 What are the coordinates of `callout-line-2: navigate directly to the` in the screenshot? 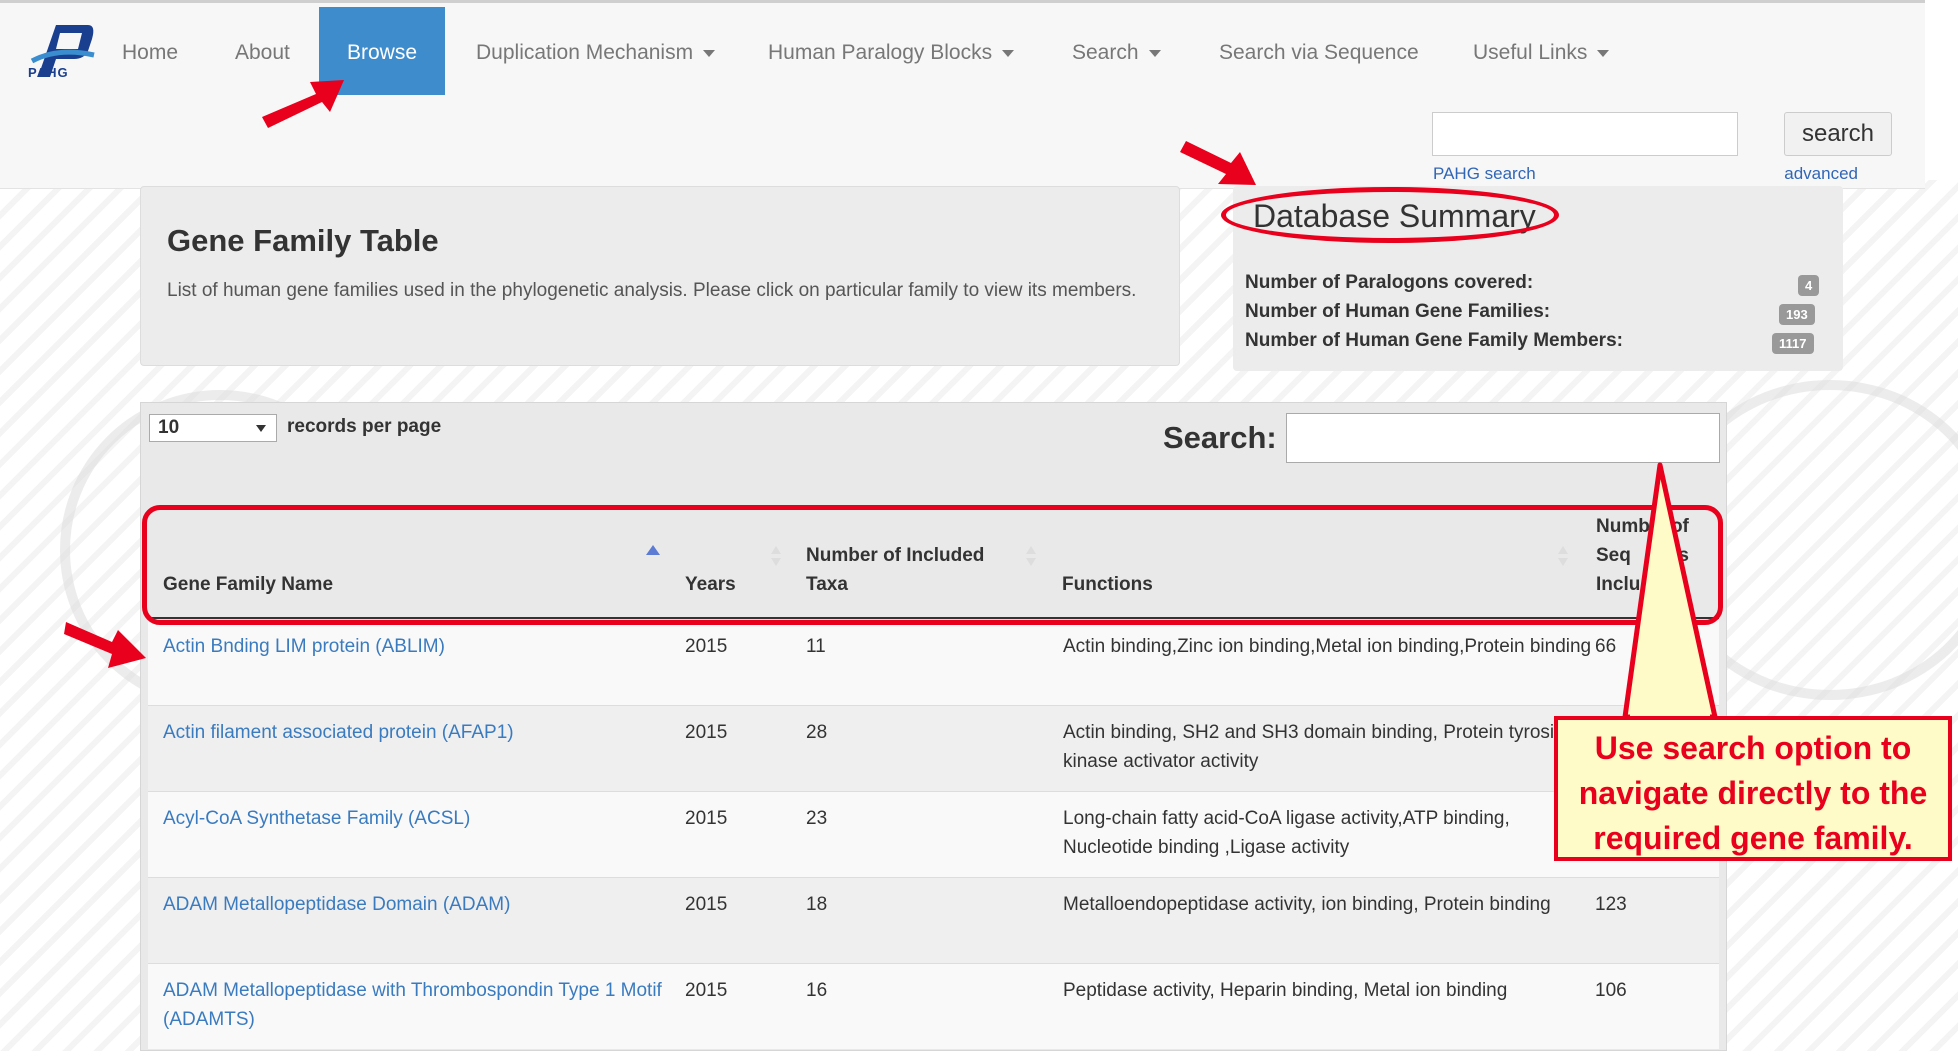 It's located at (1753, 793).